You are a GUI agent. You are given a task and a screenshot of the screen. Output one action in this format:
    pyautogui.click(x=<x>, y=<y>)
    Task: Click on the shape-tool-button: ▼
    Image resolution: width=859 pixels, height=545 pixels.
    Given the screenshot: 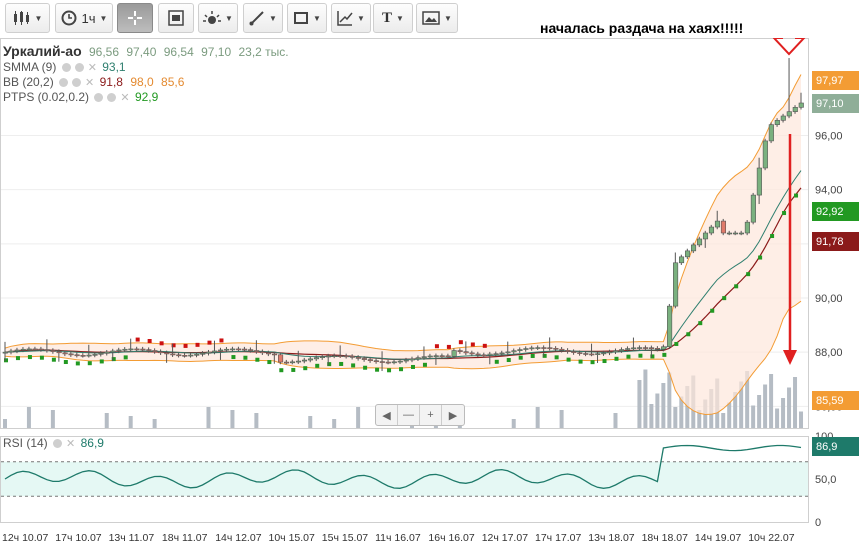 What is the action you would take?
    pyautogui.click(x=307, y=18)
    